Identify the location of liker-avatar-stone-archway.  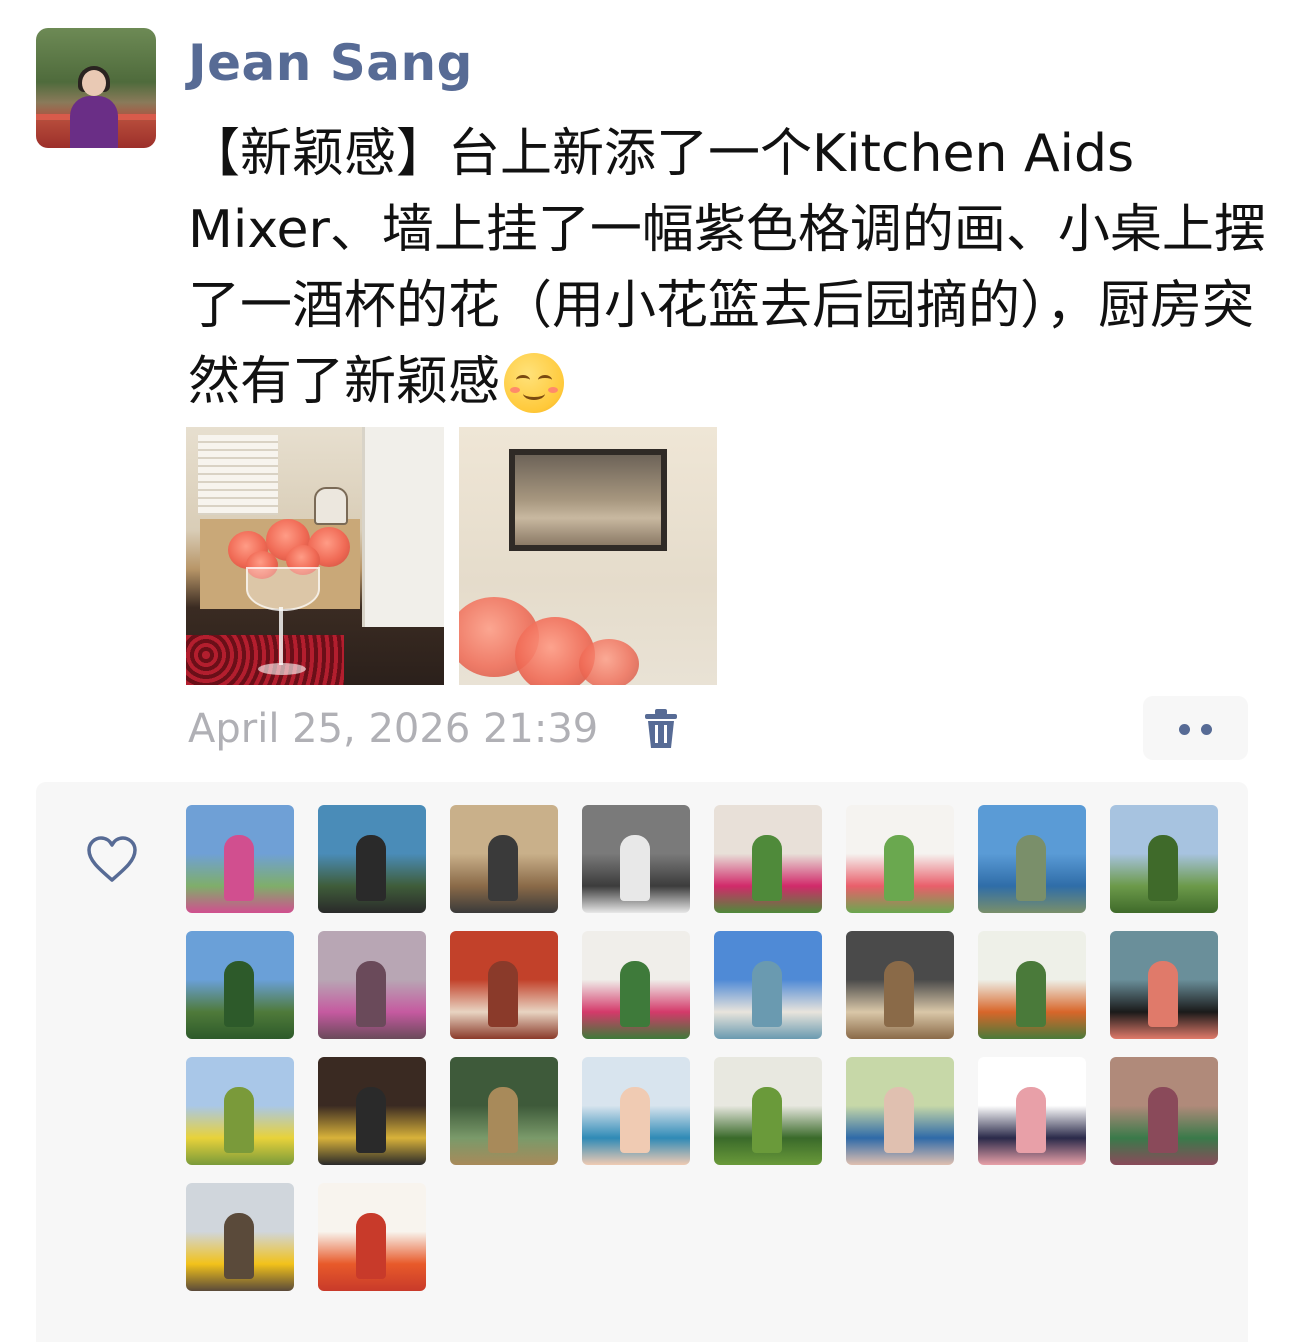
(504, 859).